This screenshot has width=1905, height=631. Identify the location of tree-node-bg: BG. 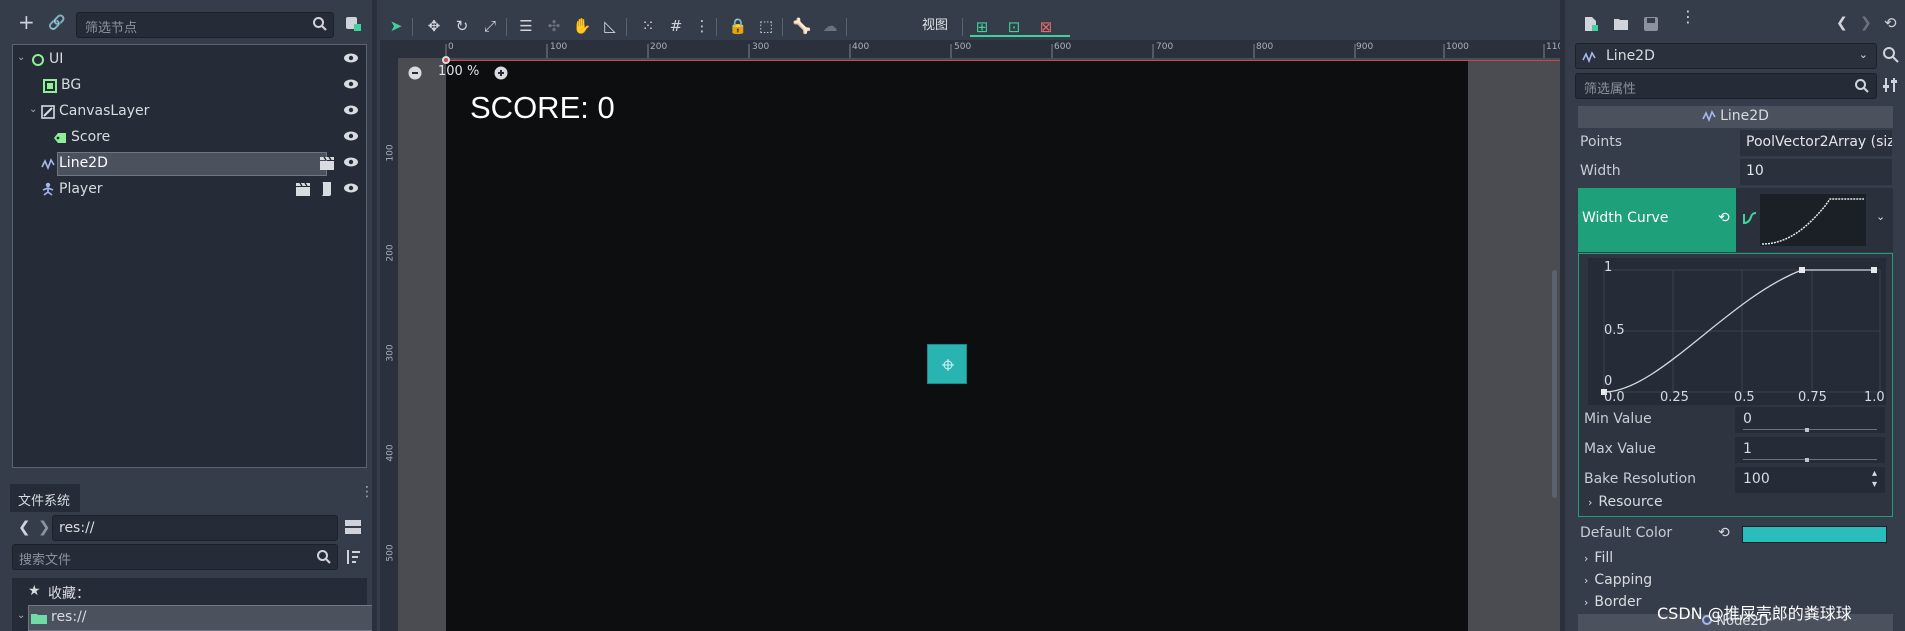
(189, 86).